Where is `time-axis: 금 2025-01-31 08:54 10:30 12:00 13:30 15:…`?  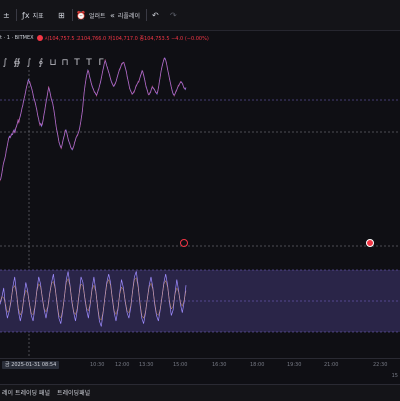
time-axis: 금 2025-01-31 08:54 10:30 12:00 13:30 15:… is located at coordinates (200, 365).